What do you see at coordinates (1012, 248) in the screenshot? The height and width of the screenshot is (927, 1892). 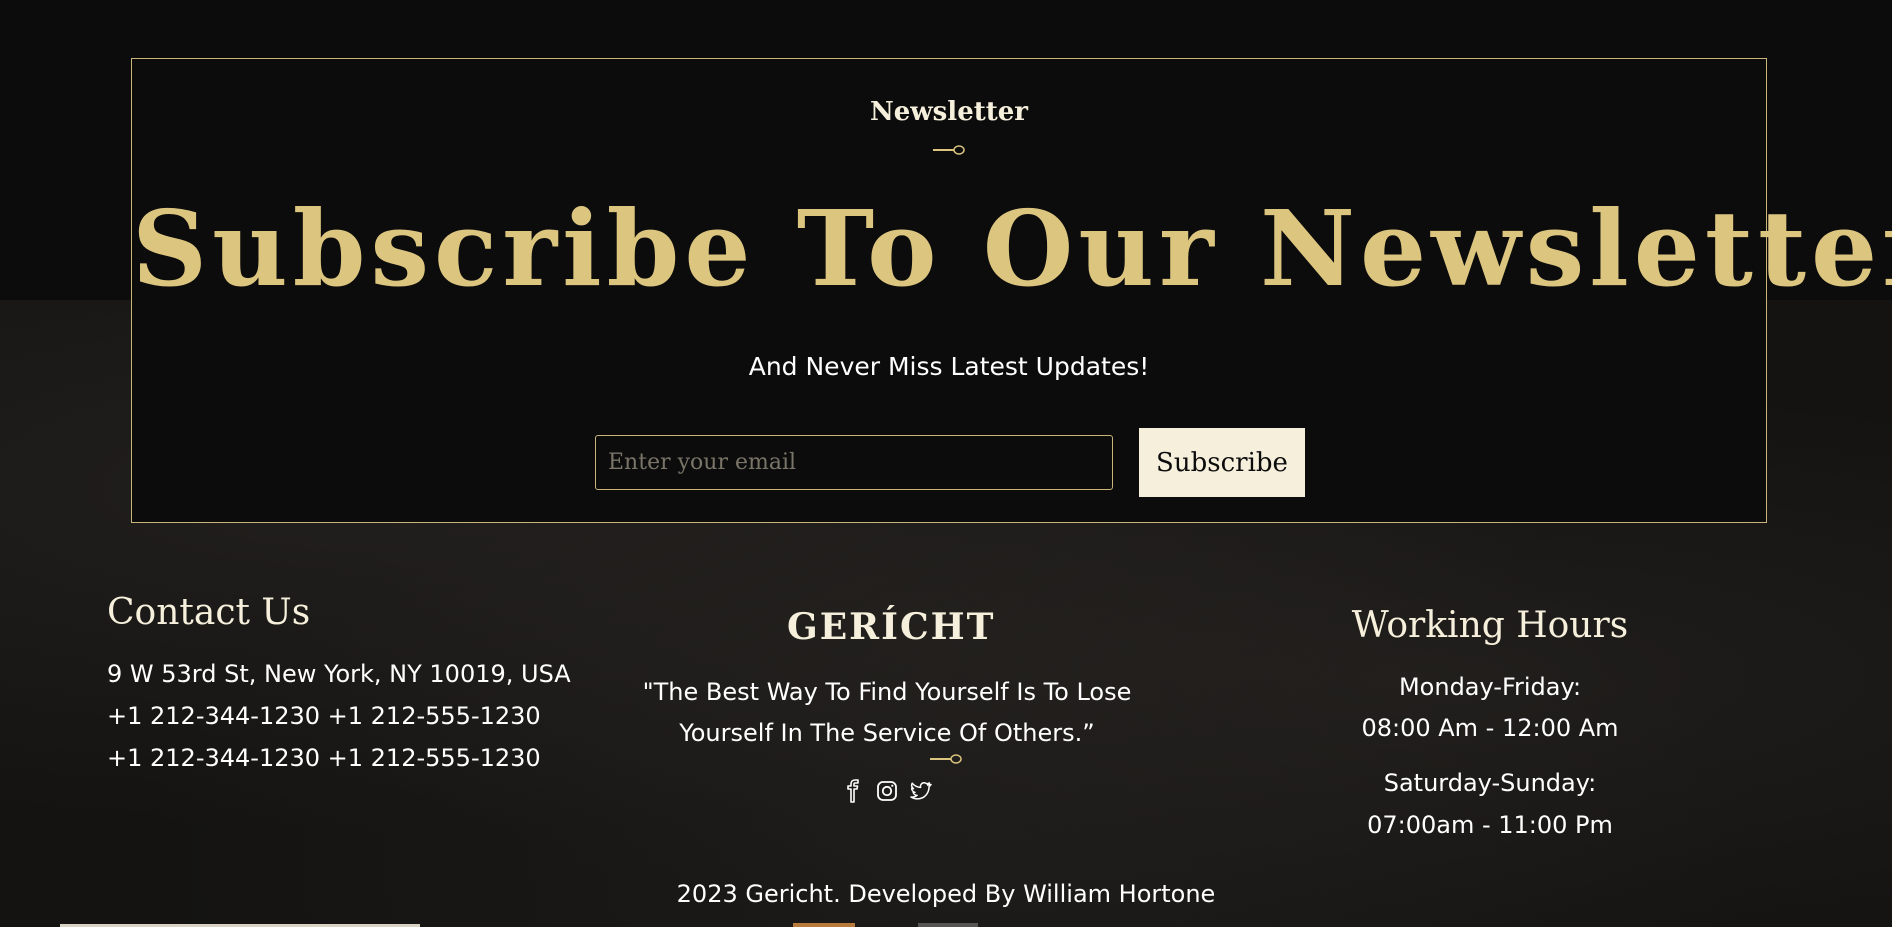 I see `newsletter-headline: Subscribe To Our Newsletter` at bounding box center [1012, 248].